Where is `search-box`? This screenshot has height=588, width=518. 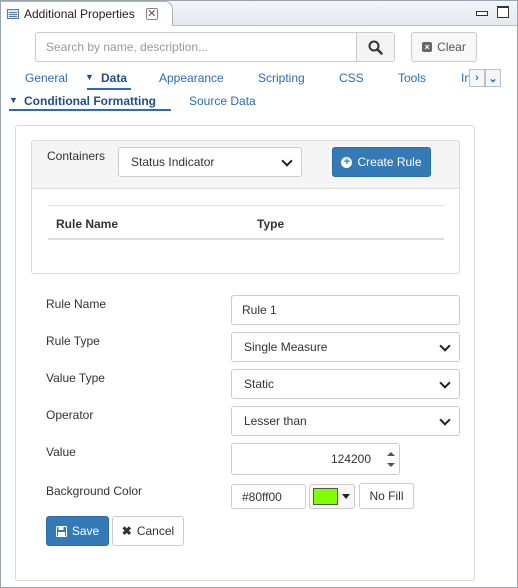 search-box is located at coordinates (215, 47).